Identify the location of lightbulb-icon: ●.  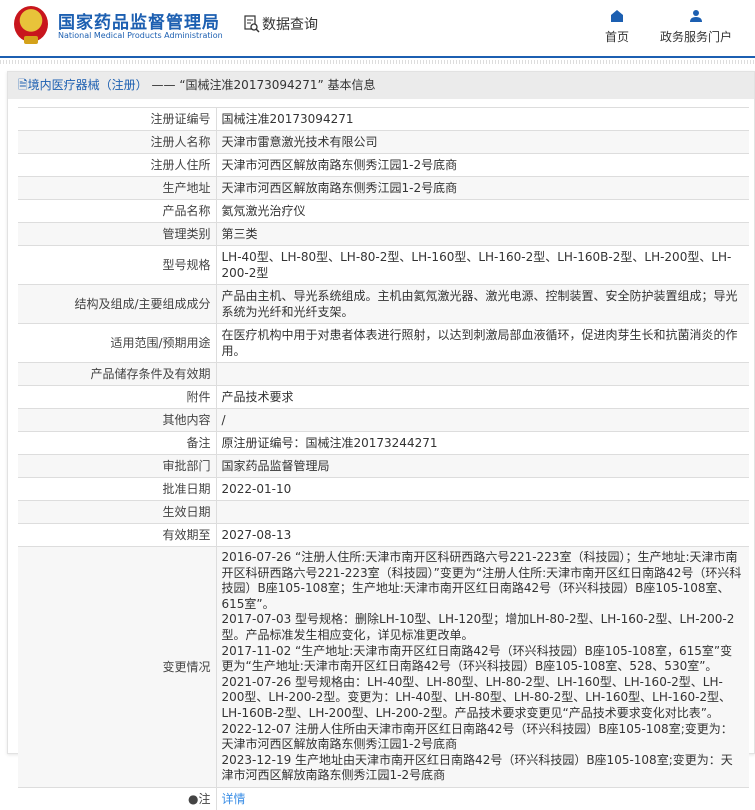
(193, 798).